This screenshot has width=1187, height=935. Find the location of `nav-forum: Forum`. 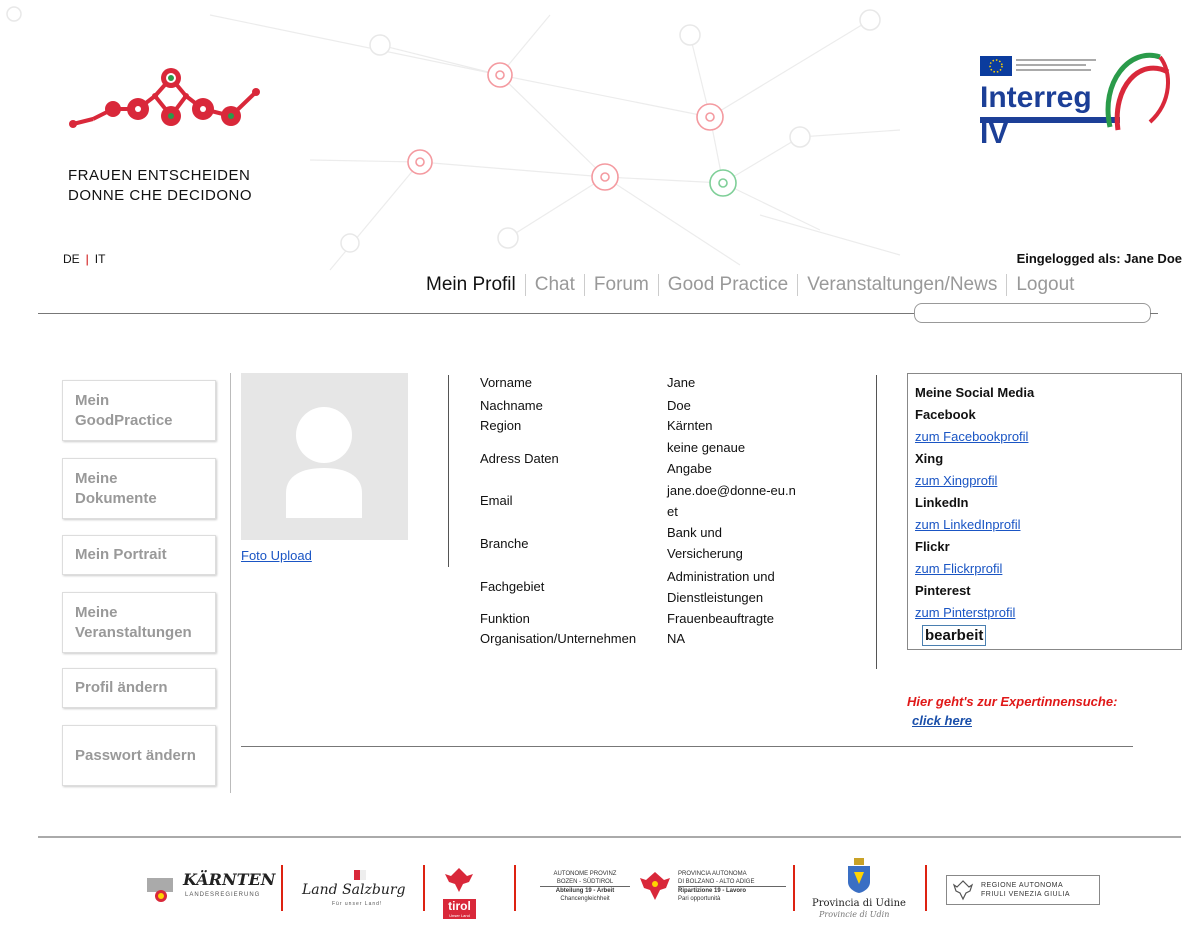

nav-forum: Forum is located at coordinates (620, 285).